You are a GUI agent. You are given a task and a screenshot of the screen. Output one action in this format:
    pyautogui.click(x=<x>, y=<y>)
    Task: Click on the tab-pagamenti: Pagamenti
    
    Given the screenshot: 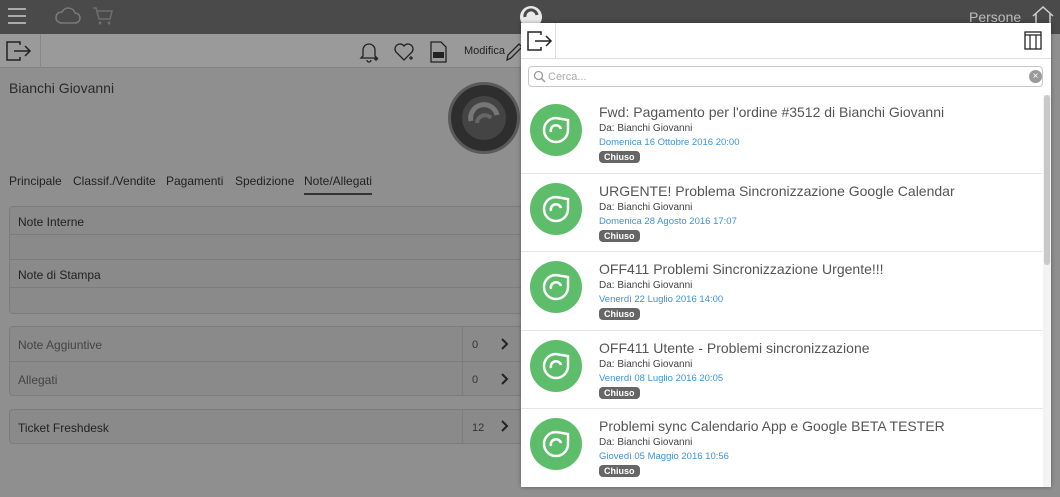 What is the action you would take?
    pyautogui.click(x=194, y=181)
    